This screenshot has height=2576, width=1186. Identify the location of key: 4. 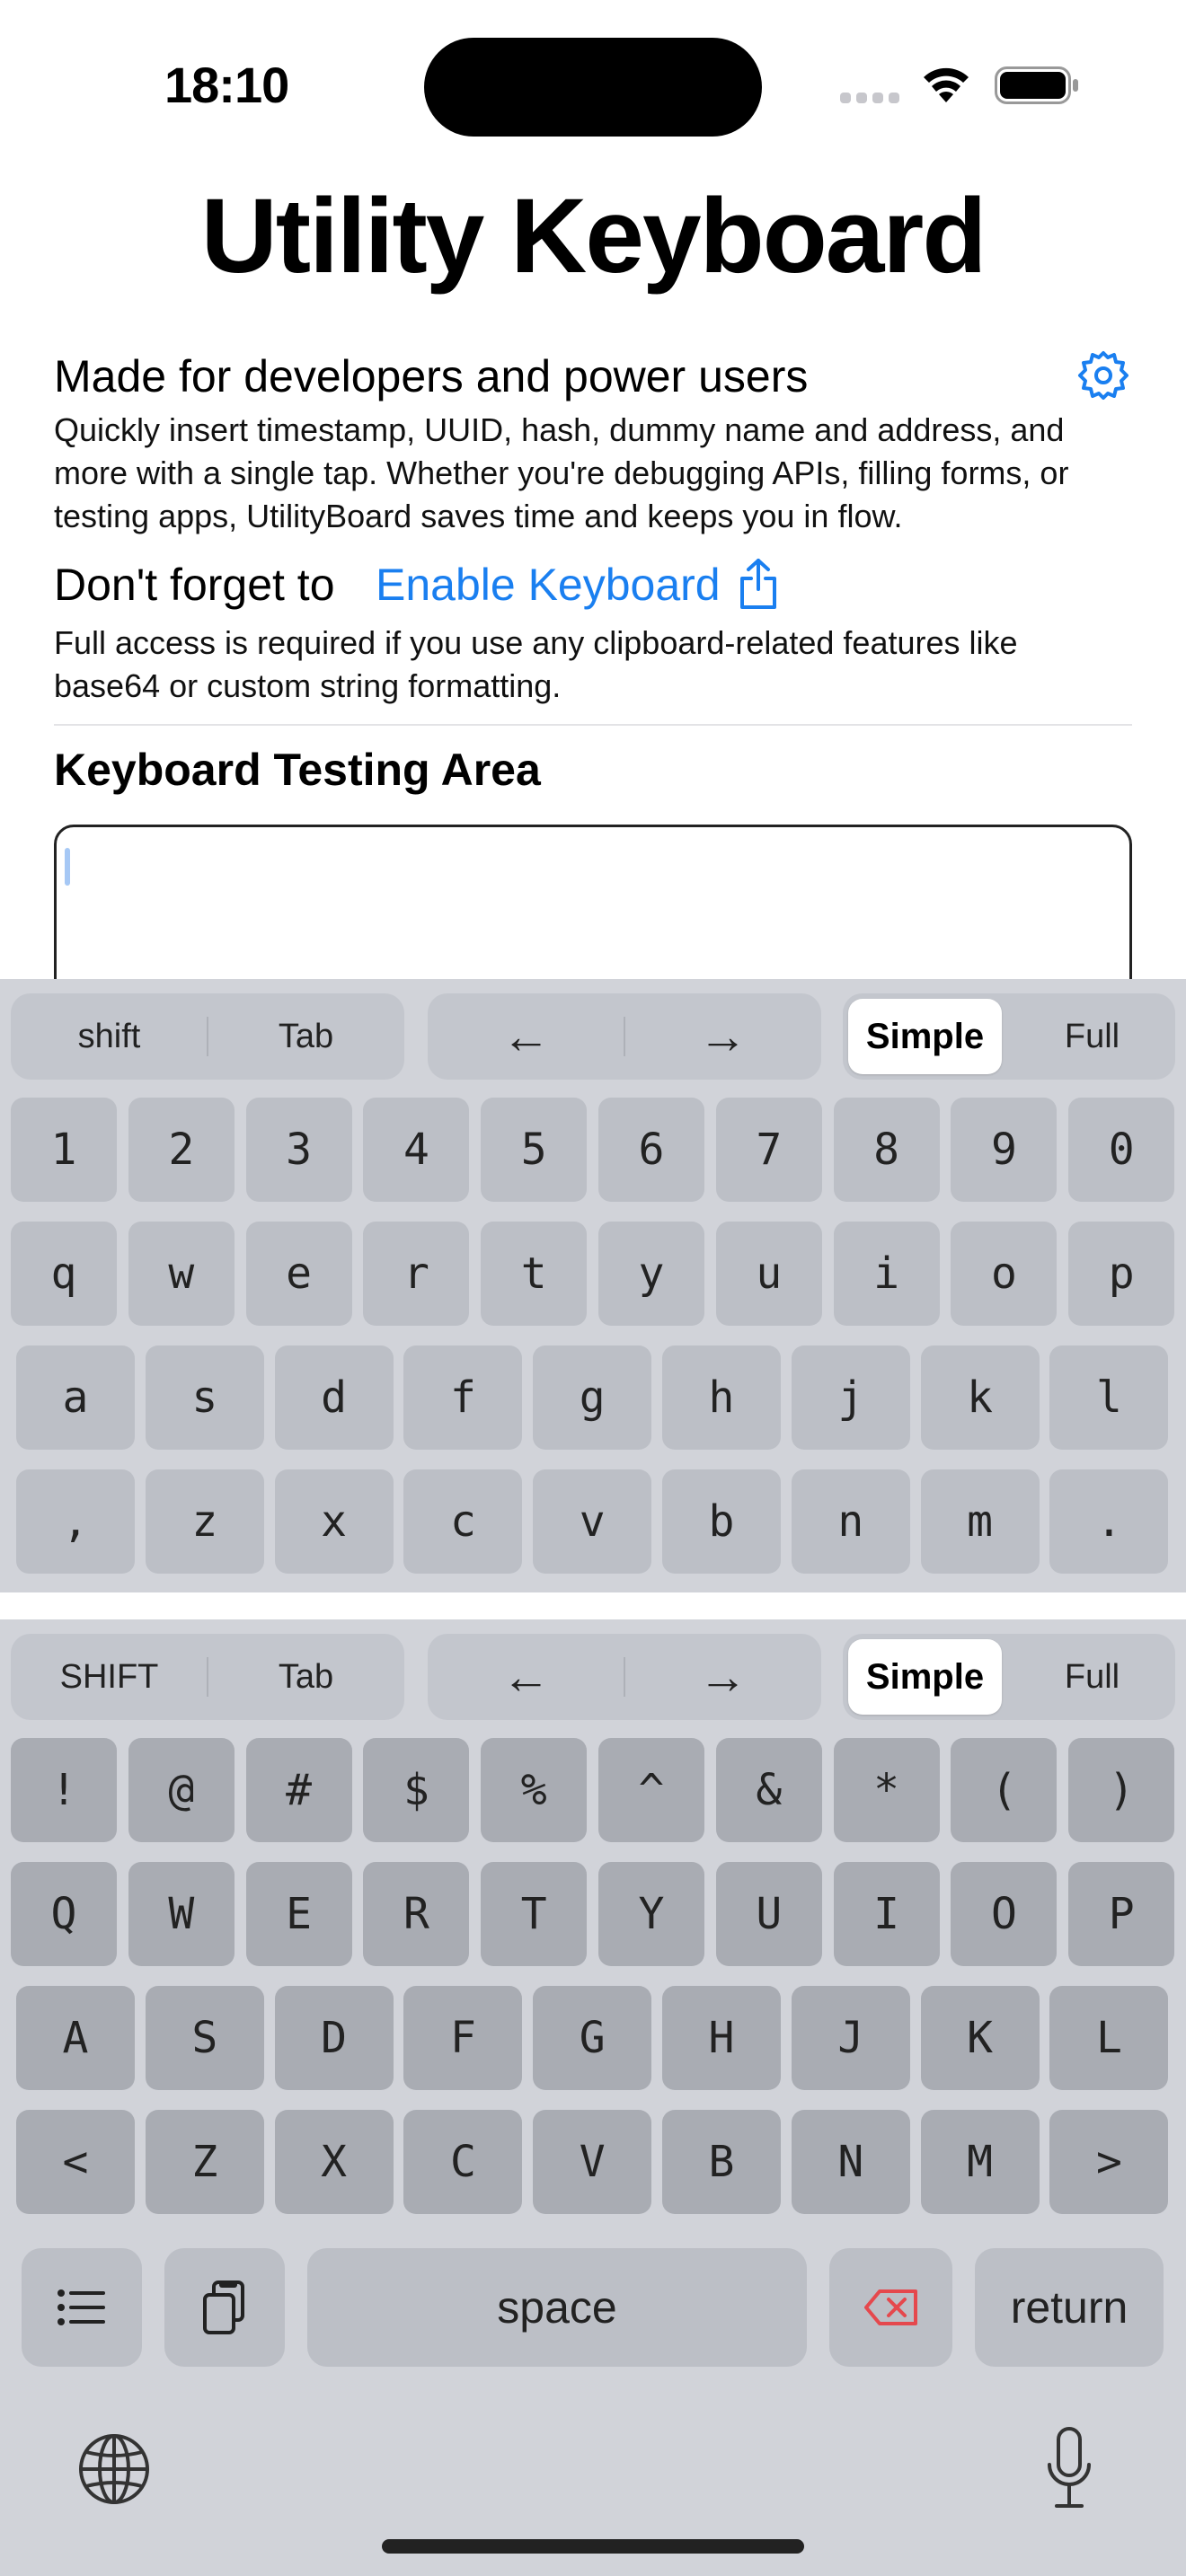
(416, 1150).